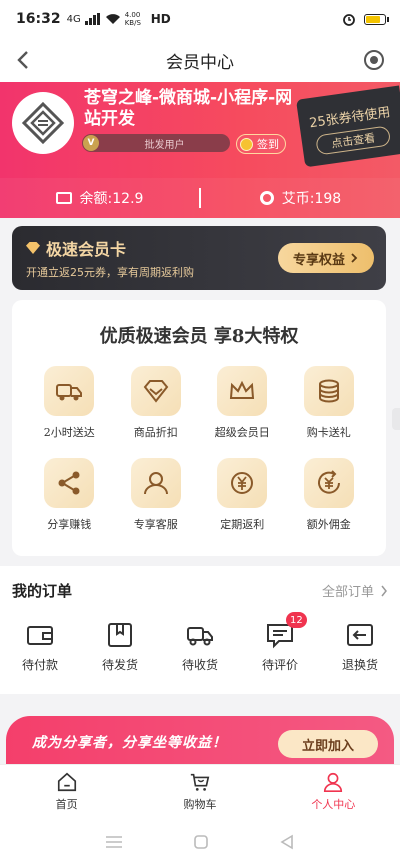 The width and height of the screenshot is (400, 866). I want to click on order-status-label: 待评价, so click(279, 665).